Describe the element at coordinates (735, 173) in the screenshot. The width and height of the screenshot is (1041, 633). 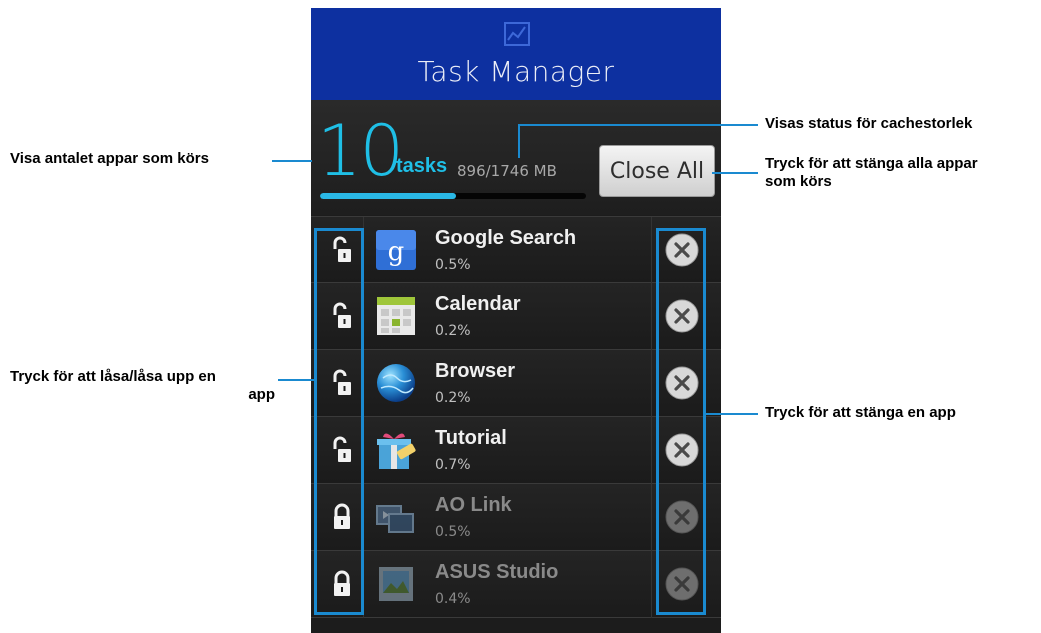
I see `annotation-line-close-all` at that location.